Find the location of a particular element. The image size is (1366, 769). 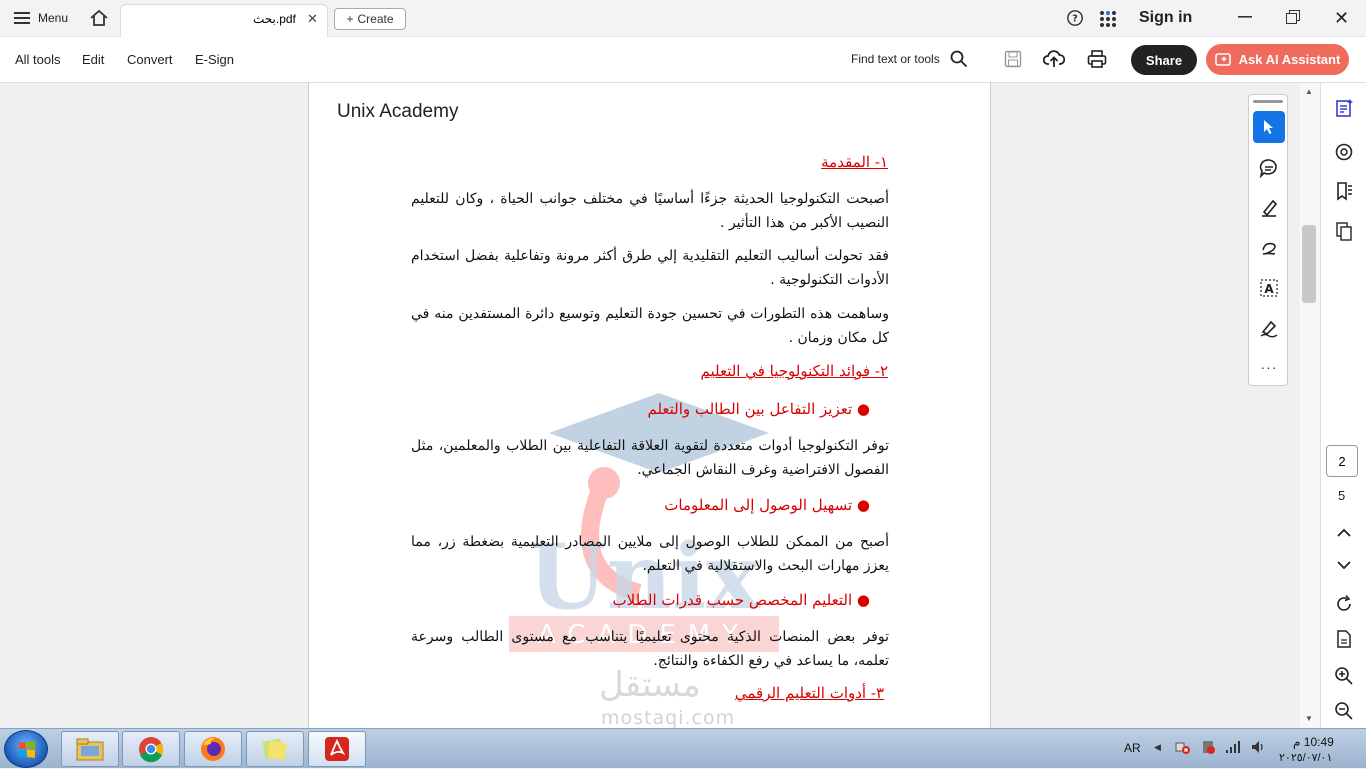

bullet-3-text: التعليم المخصص حسب قدرات الطلاب is located at coordinates (732, 600).